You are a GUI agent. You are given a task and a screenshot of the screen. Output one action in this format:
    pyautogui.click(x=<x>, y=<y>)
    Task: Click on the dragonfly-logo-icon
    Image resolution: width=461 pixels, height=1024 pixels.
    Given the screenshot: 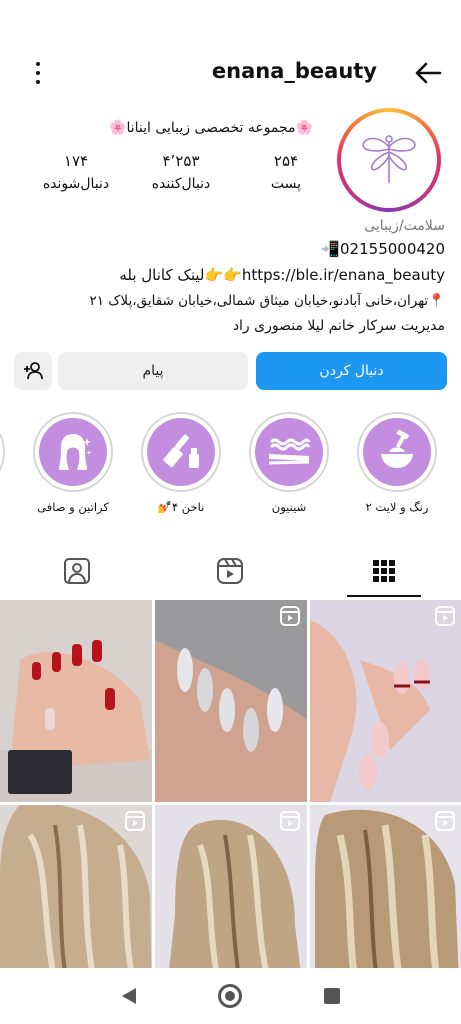 What is the action you would take?
    pyautogui.click(x=389, y=159)
    